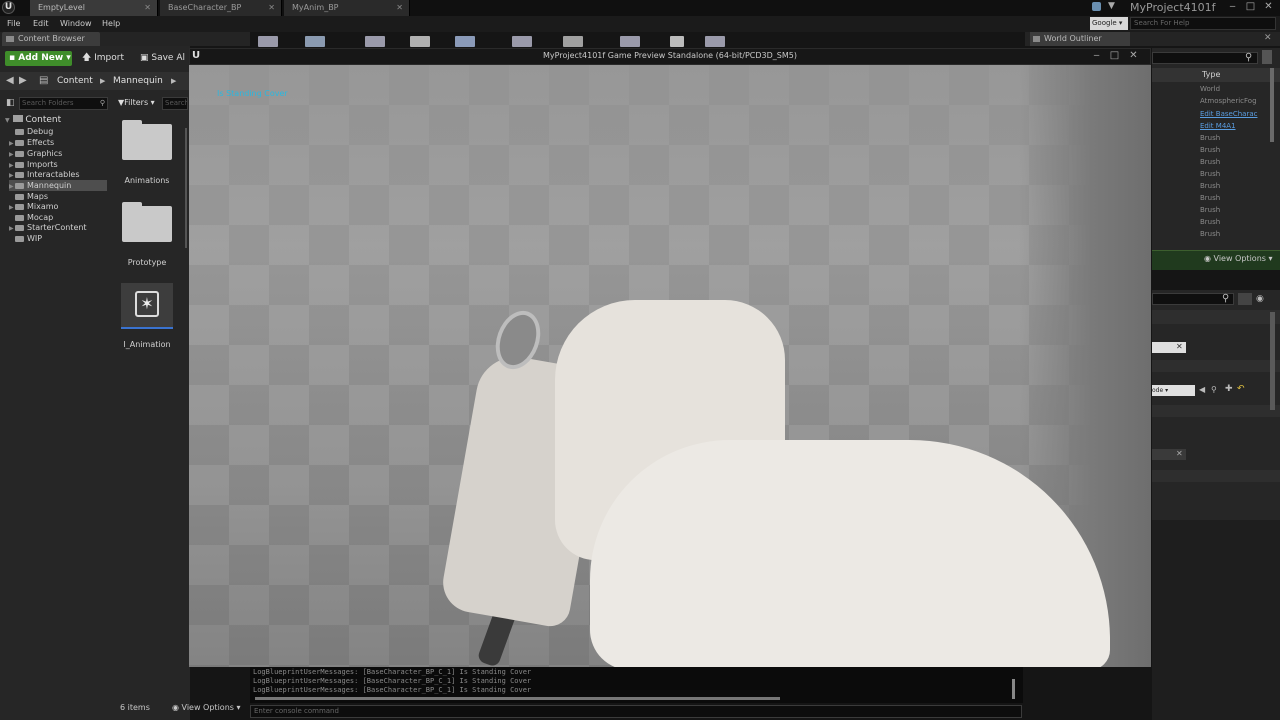 This screenshot has width=1280, height=720. Describe the element at coordinates (715, 41) in the screenshot. I see `stop-icon` at that location.